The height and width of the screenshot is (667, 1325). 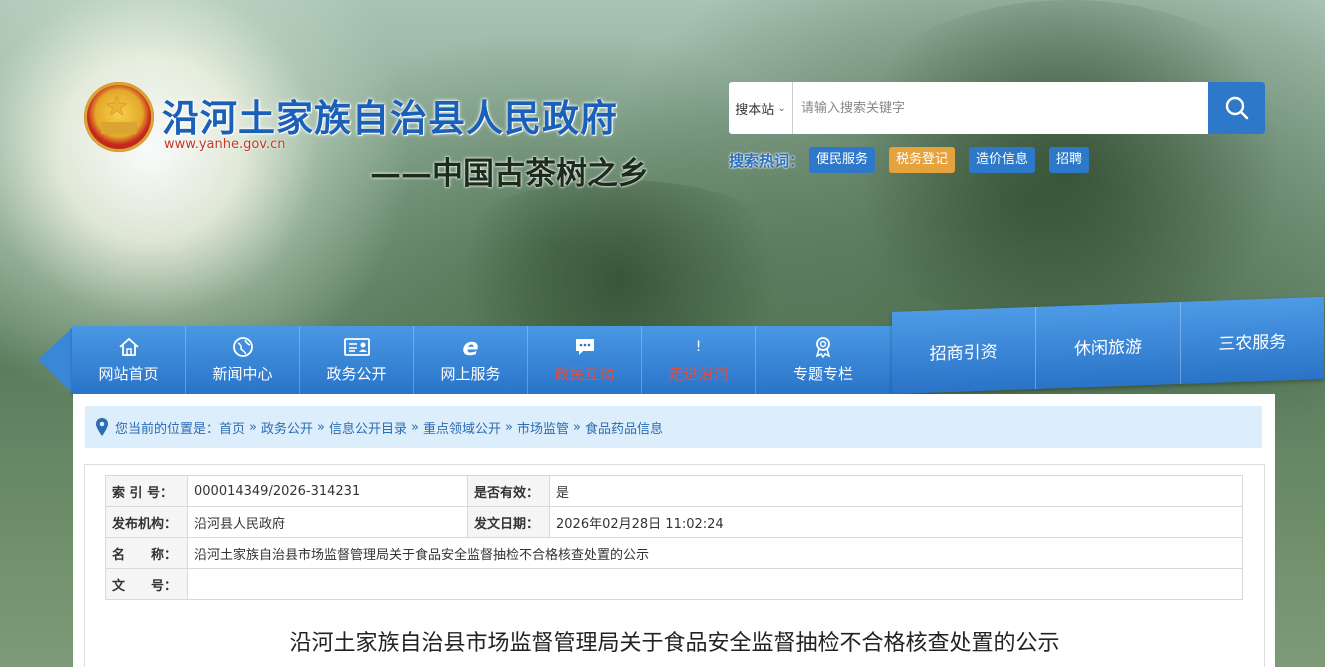 I want to click on main-nav: 网站首页 新闻中心 政务公开 e 网上服务 政民互动 ! 走进沿河 专题专栏, so click(x=482, y=360).